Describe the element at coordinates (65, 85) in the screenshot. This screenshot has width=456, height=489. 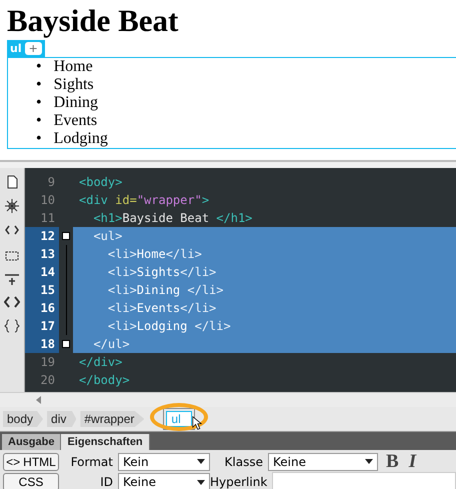
I see `list-item: • Sights` at that location.